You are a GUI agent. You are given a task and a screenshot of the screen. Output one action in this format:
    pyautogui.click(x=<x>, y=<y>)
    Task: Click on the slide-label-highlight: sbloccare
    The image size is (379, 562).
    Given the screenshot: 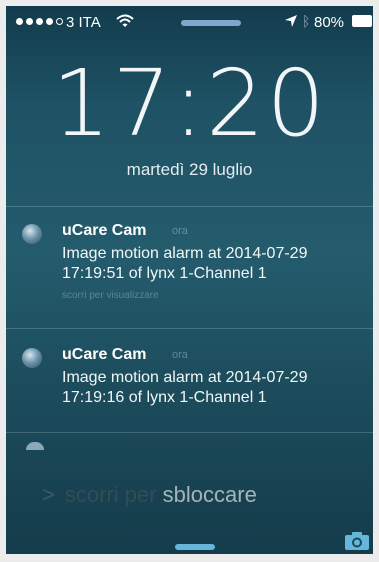 What is the action you would take?
    pyautogui.click(x=209, y=494)
    